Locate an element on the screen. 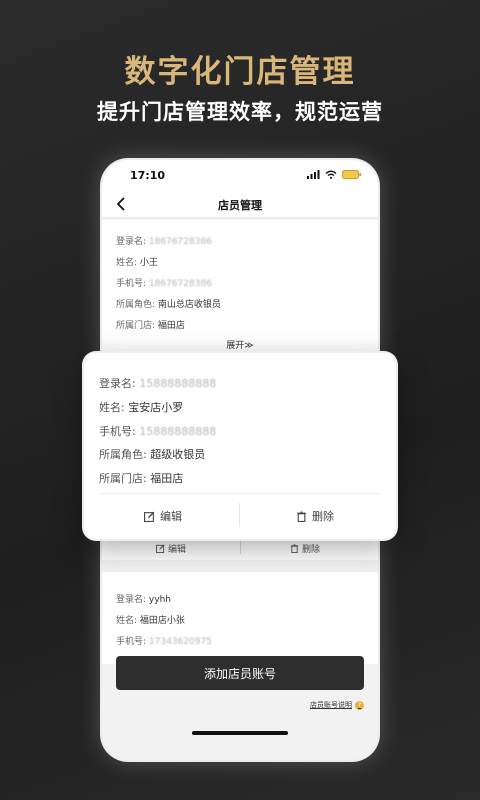 The width and height of the screenshot is (480, 800). float-role-row: 所属角色: 超级收银员 is located at coordinates (152, 454).